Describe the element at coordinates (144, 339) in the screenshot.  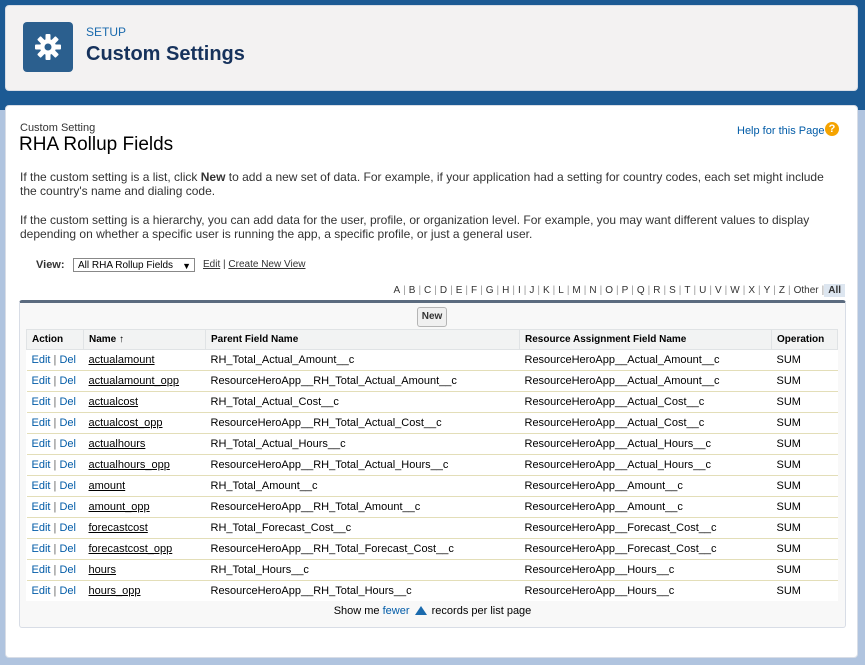
I see `column-header-name: Name ↑` at that location.